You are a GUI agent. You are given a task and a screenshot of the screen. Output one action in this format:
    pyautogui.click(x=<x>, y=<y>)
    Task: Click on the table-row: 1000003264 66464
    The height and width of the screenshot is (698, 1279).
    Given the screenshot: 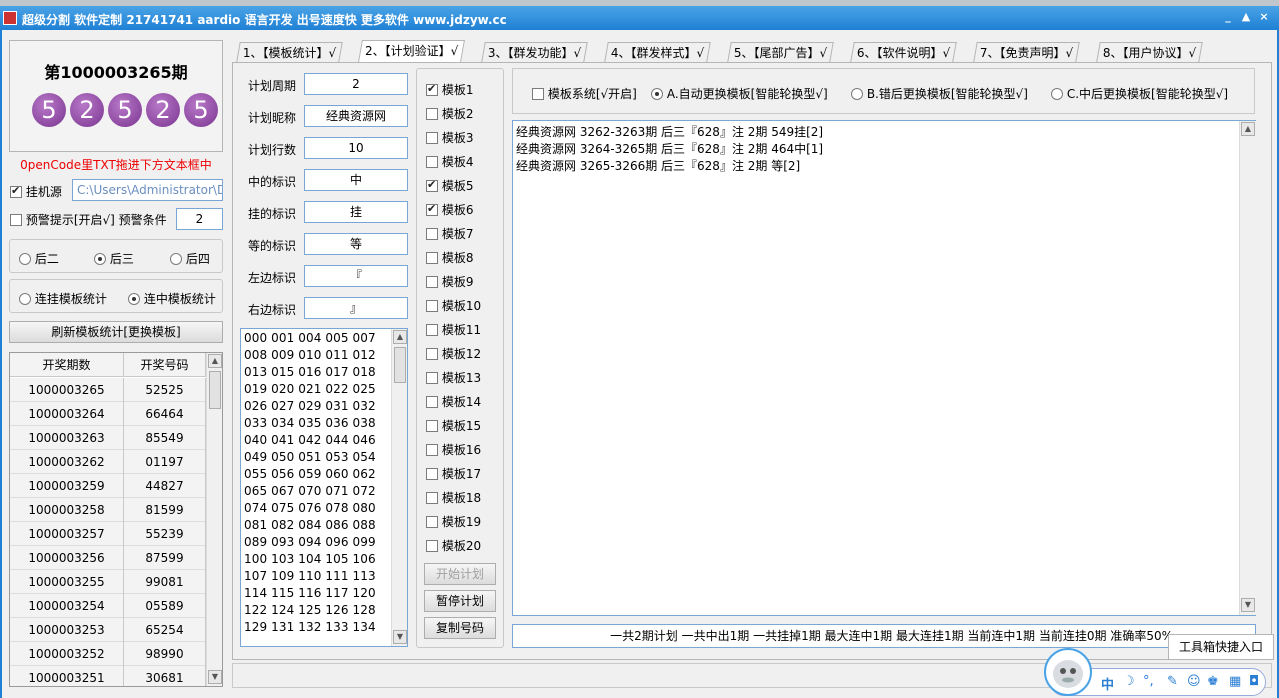 What is the action you would take?
    pyautogui.click(x=108, y=414)
    